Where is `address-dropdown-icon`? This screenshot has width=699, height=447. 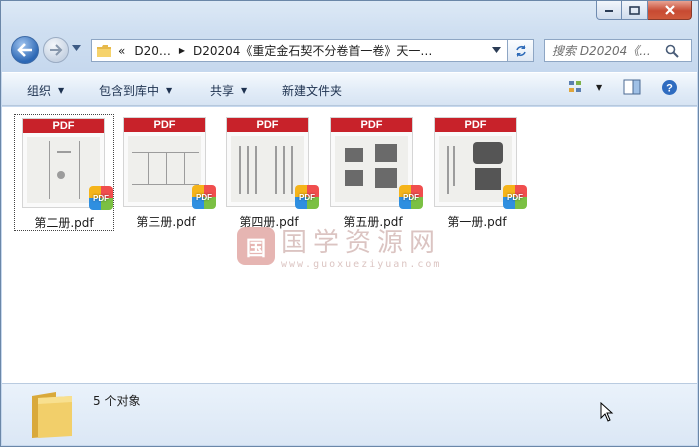
address-dropdown-icon is located at coordinates (496, 50).